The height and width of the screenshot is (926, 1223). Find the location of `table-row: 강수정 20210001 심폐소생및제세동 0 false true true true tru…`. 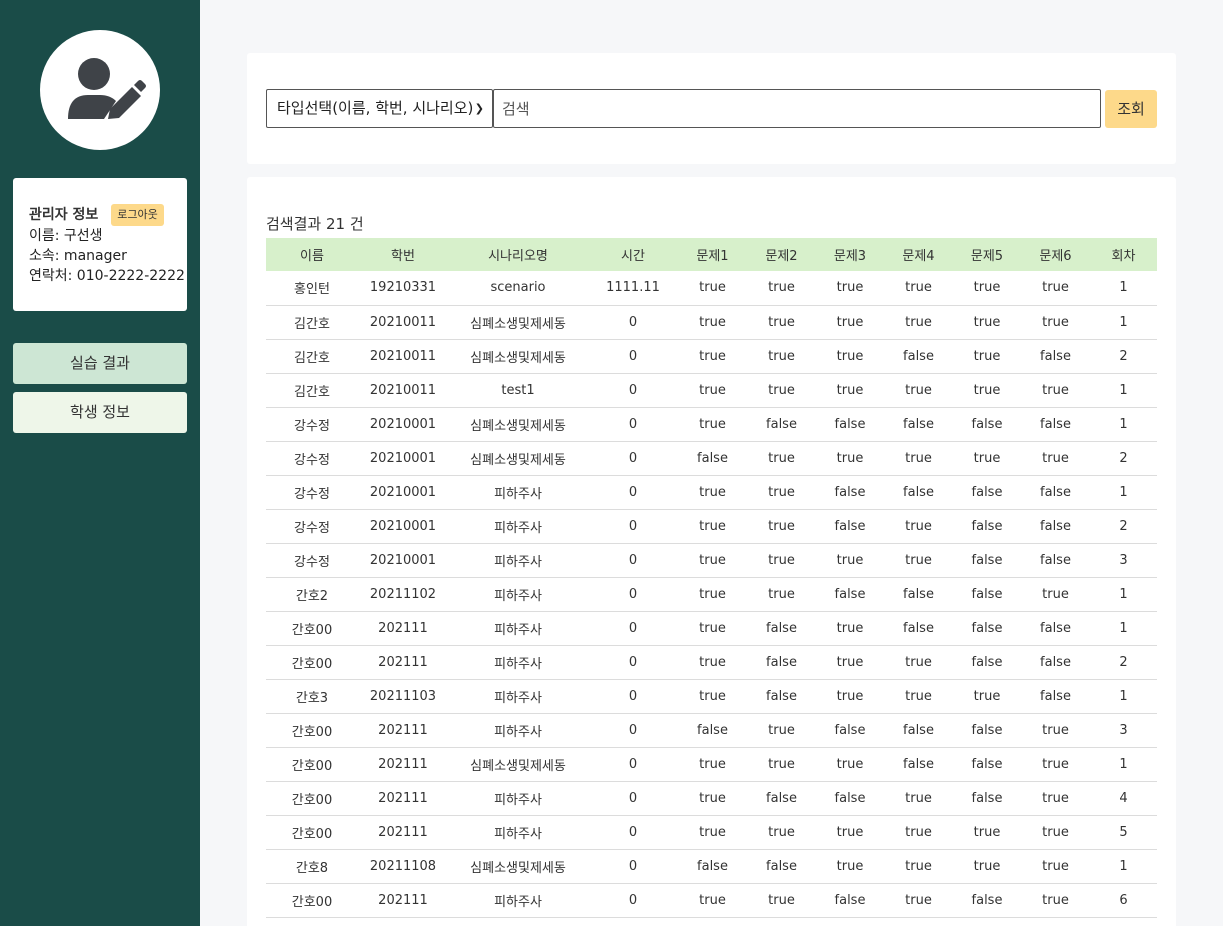

table-row: 강수정 20210001 심폐소생및제세동 0 false true true true tru… is located at coordinates (711, 458).